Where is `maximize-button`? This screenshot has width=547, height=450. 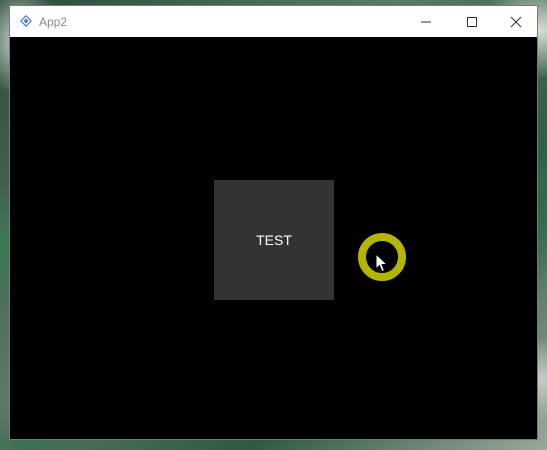 maximize-button is located at coordinates (472, 21).